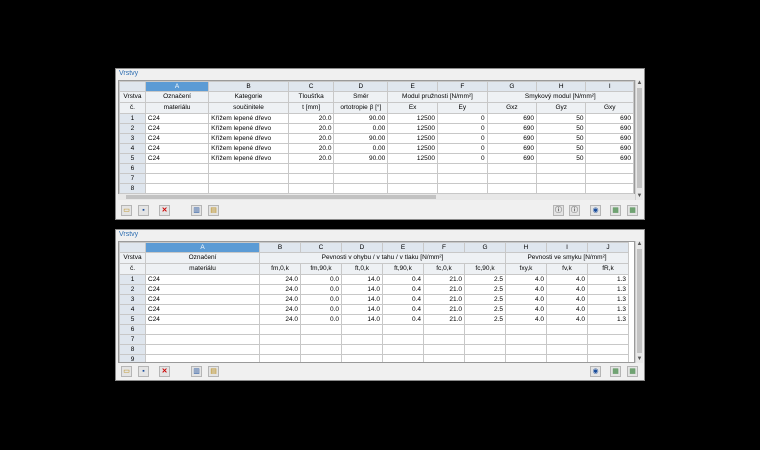 The width and height of the screenshot is (760, 450). I want to click on table-cell: Křížem lepené dřevo, so click(248, 158).